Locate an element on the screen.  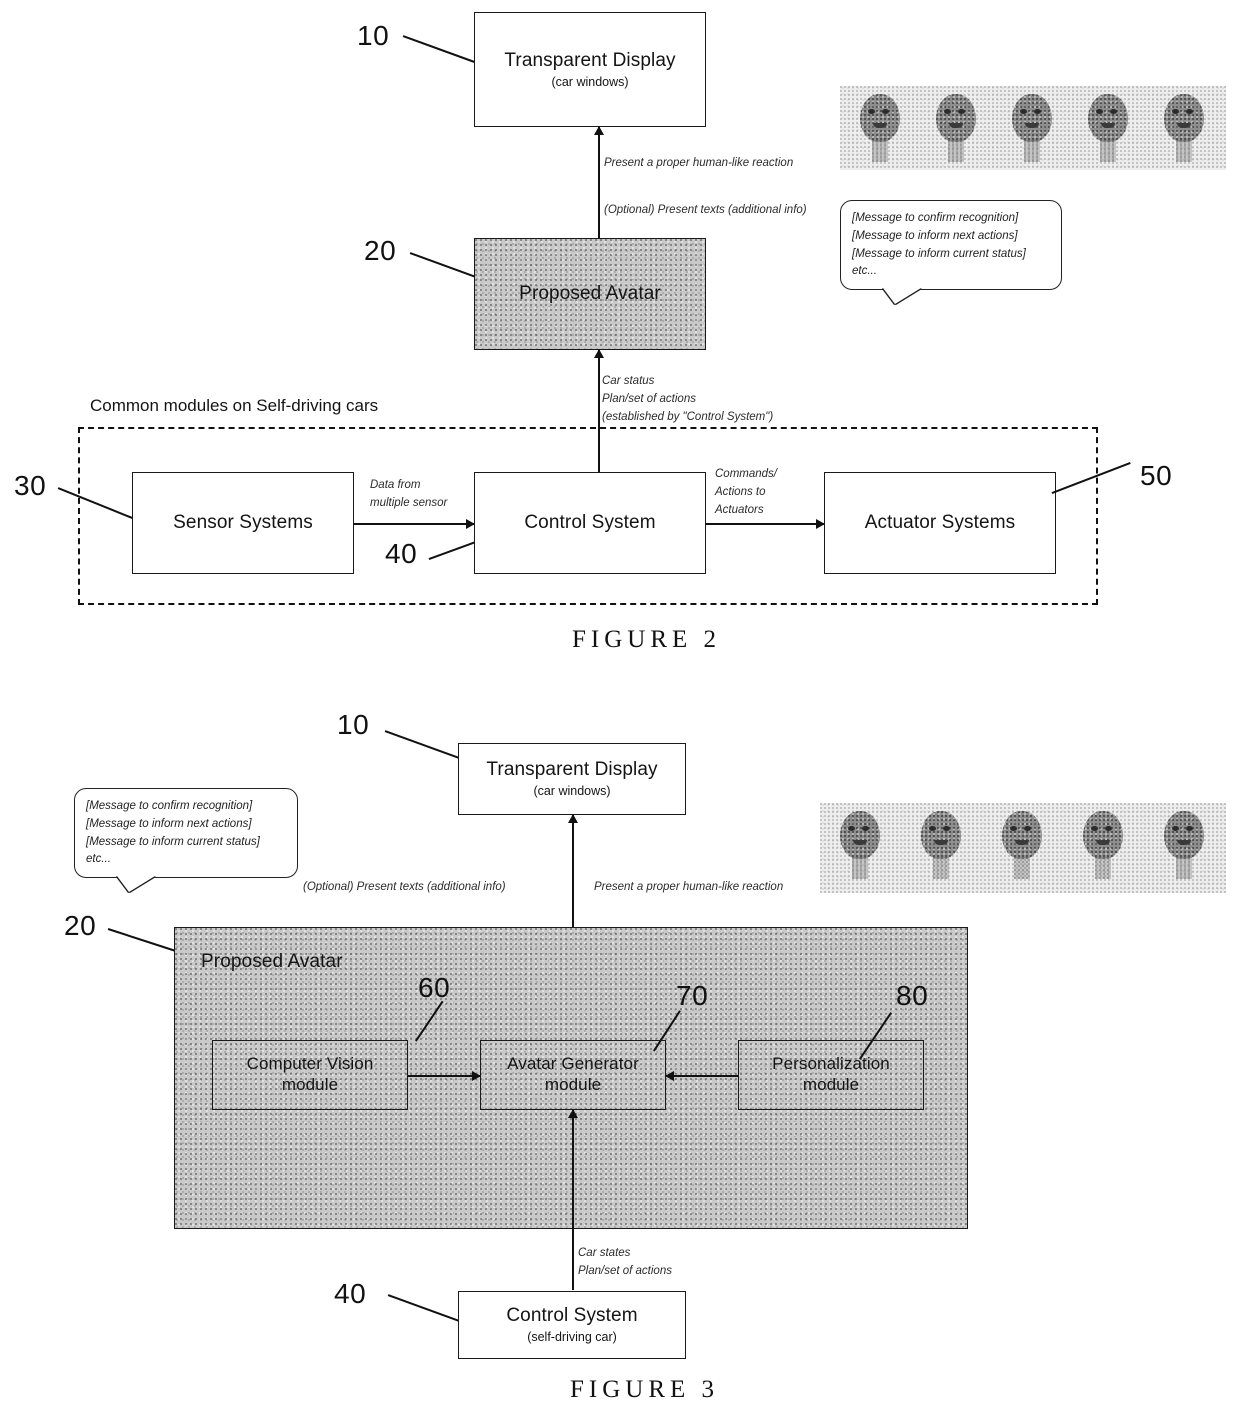
box-transparent-display-fig2: Transparent Display (car windows) is located at coordinates (590, 69).